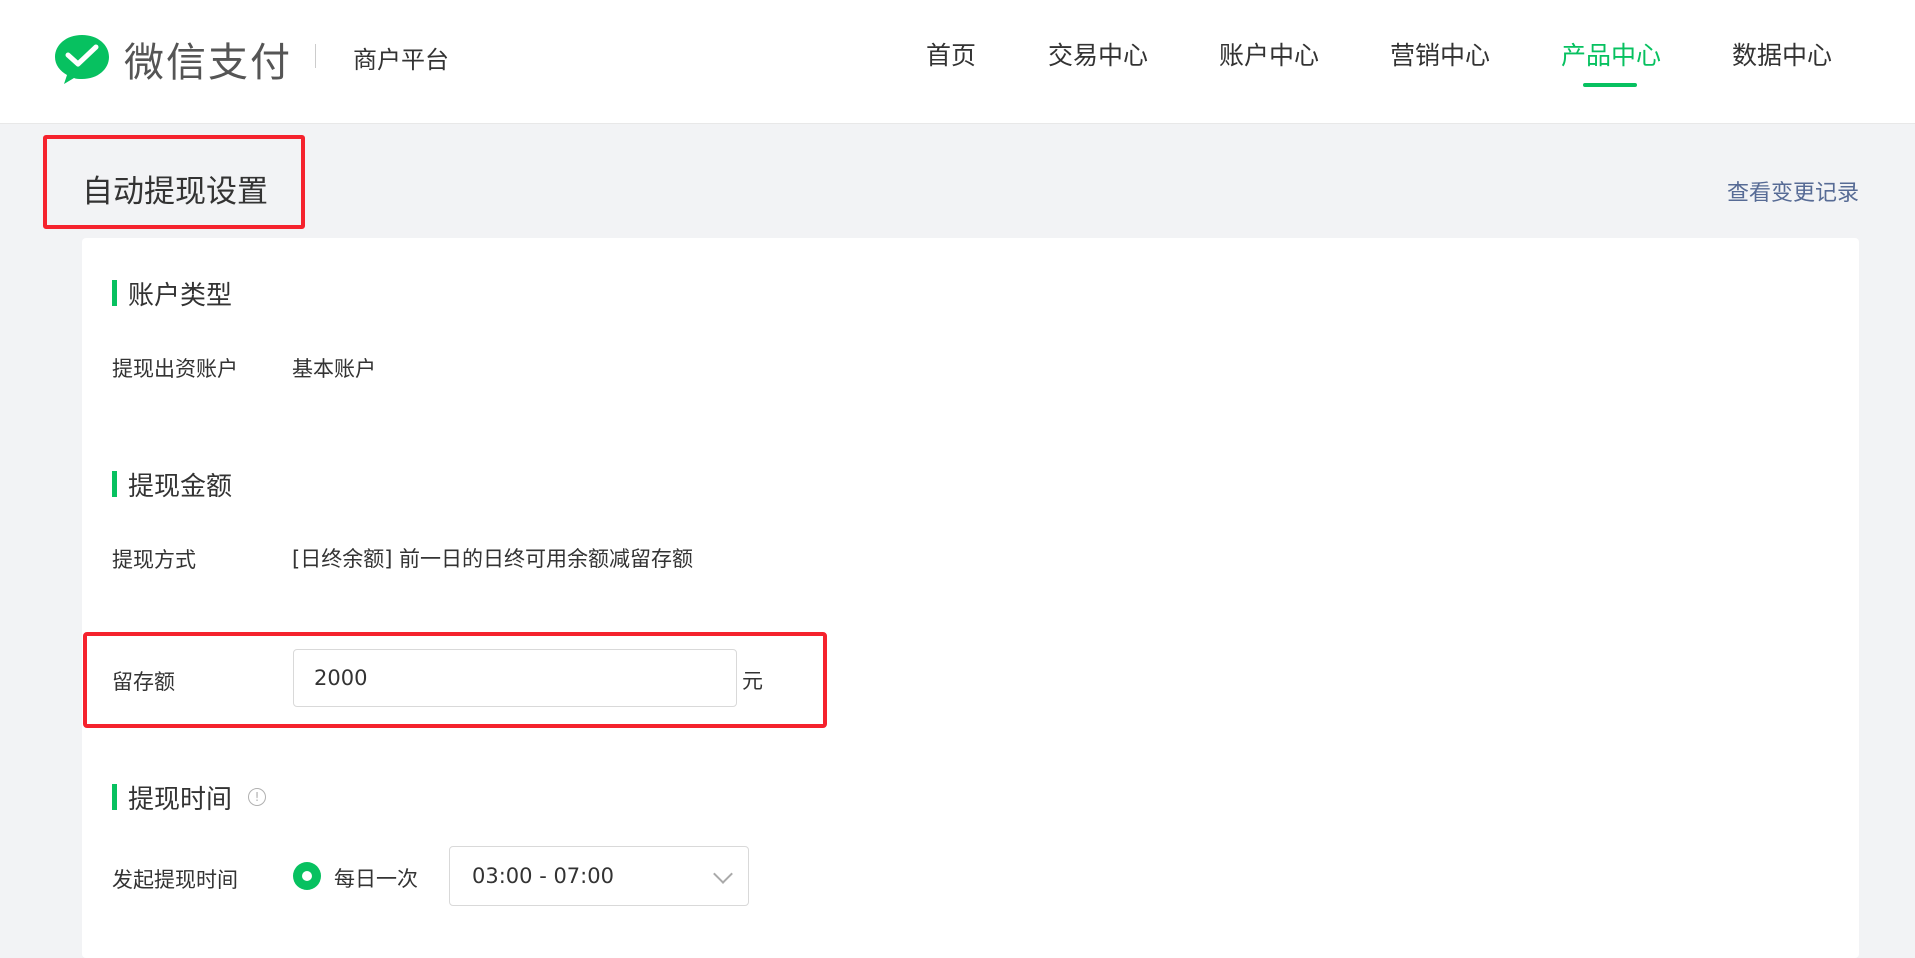 This screenshot has height=958, width=1915. What do you see at coordinates (334, 369) in the screenshot?
I see `payout-account-value: 基本账户` at bounding box center [334, 369].